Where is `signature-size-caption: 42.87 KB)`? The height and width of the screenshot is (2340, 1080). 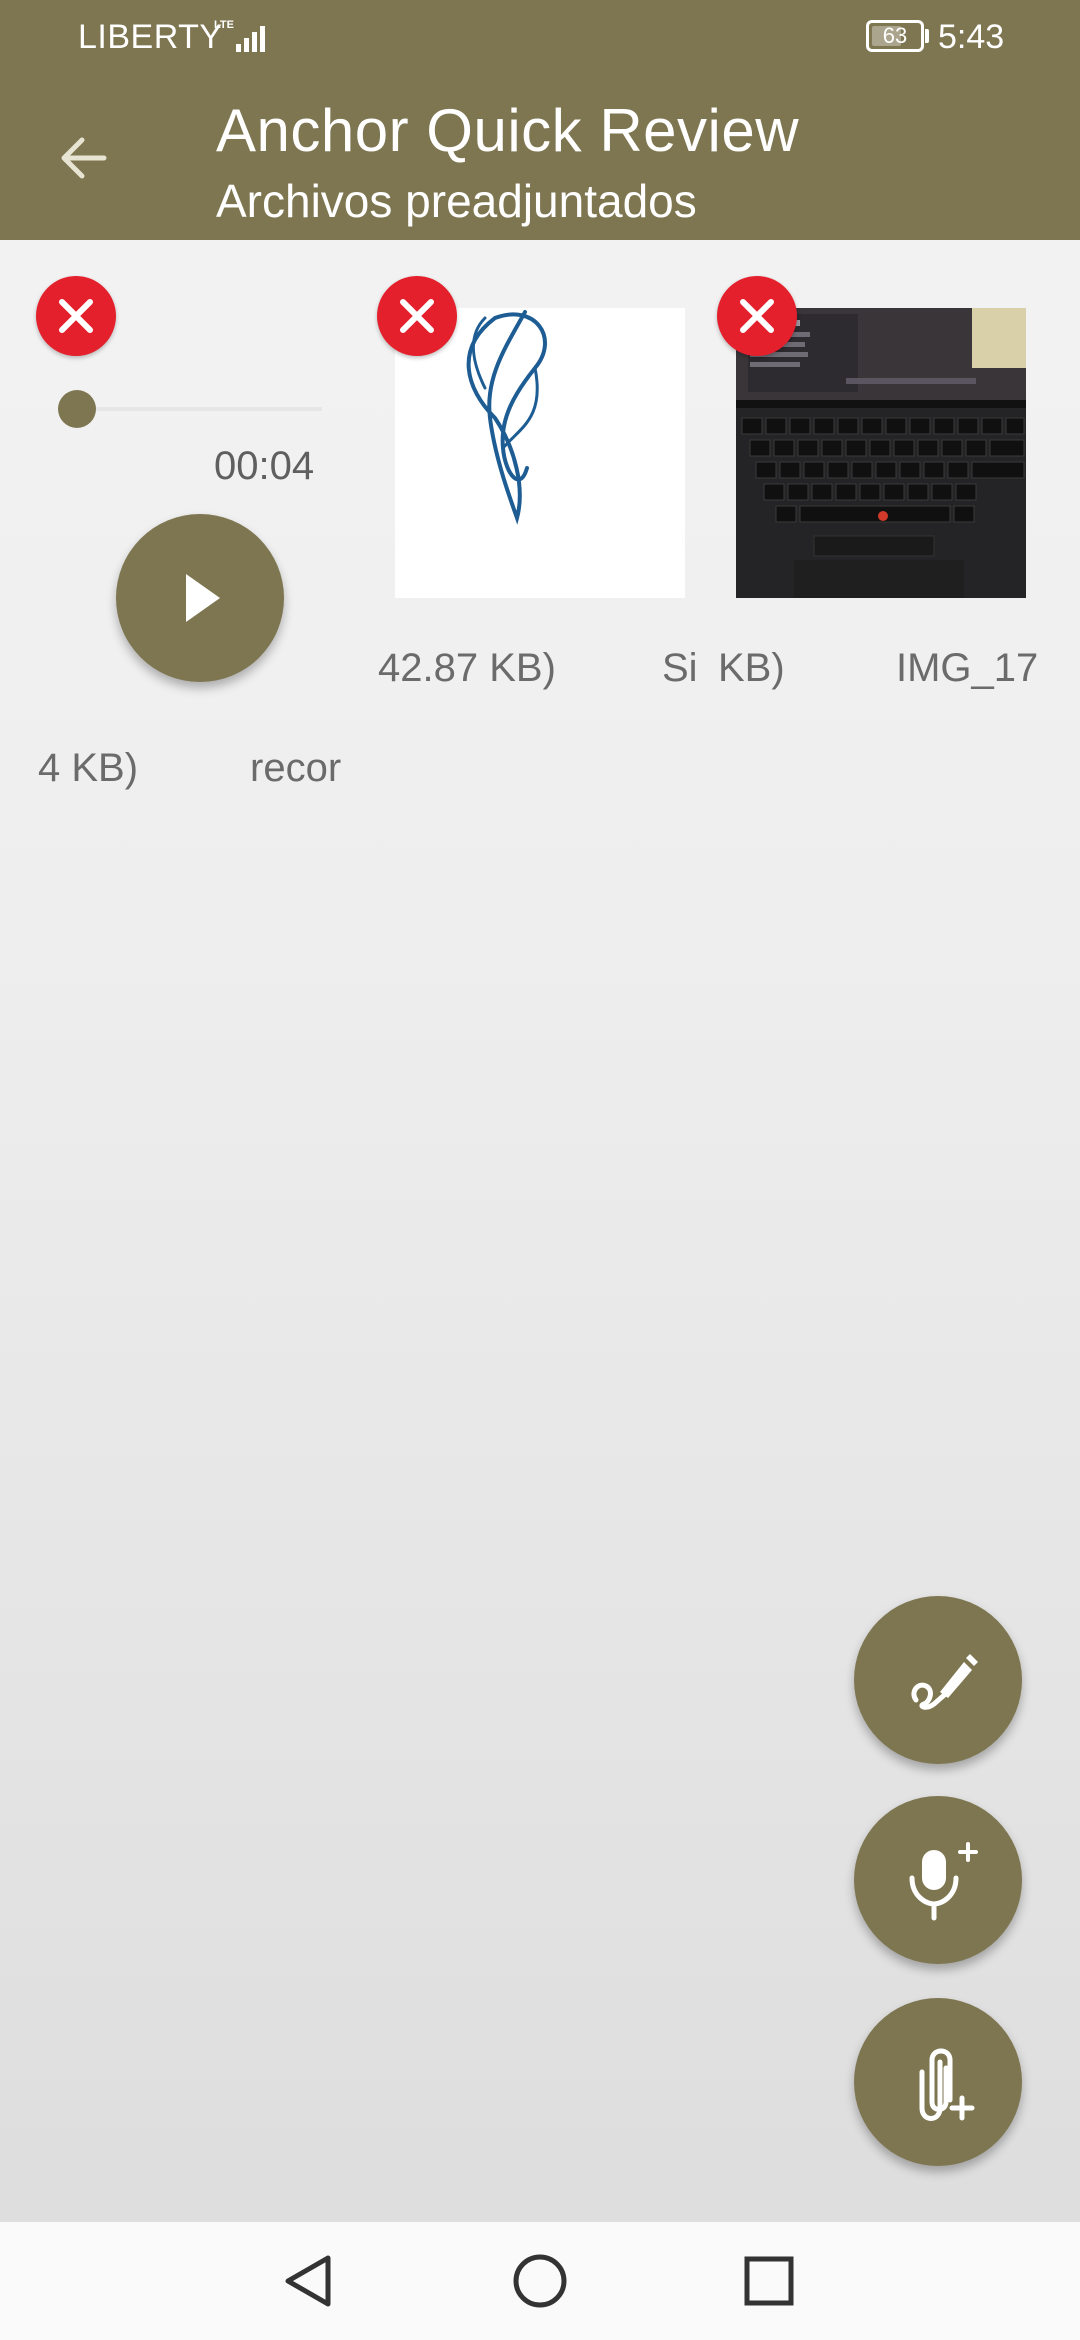 signature-size-caption: 42.87 KB) is located at coordinates (467, 668).